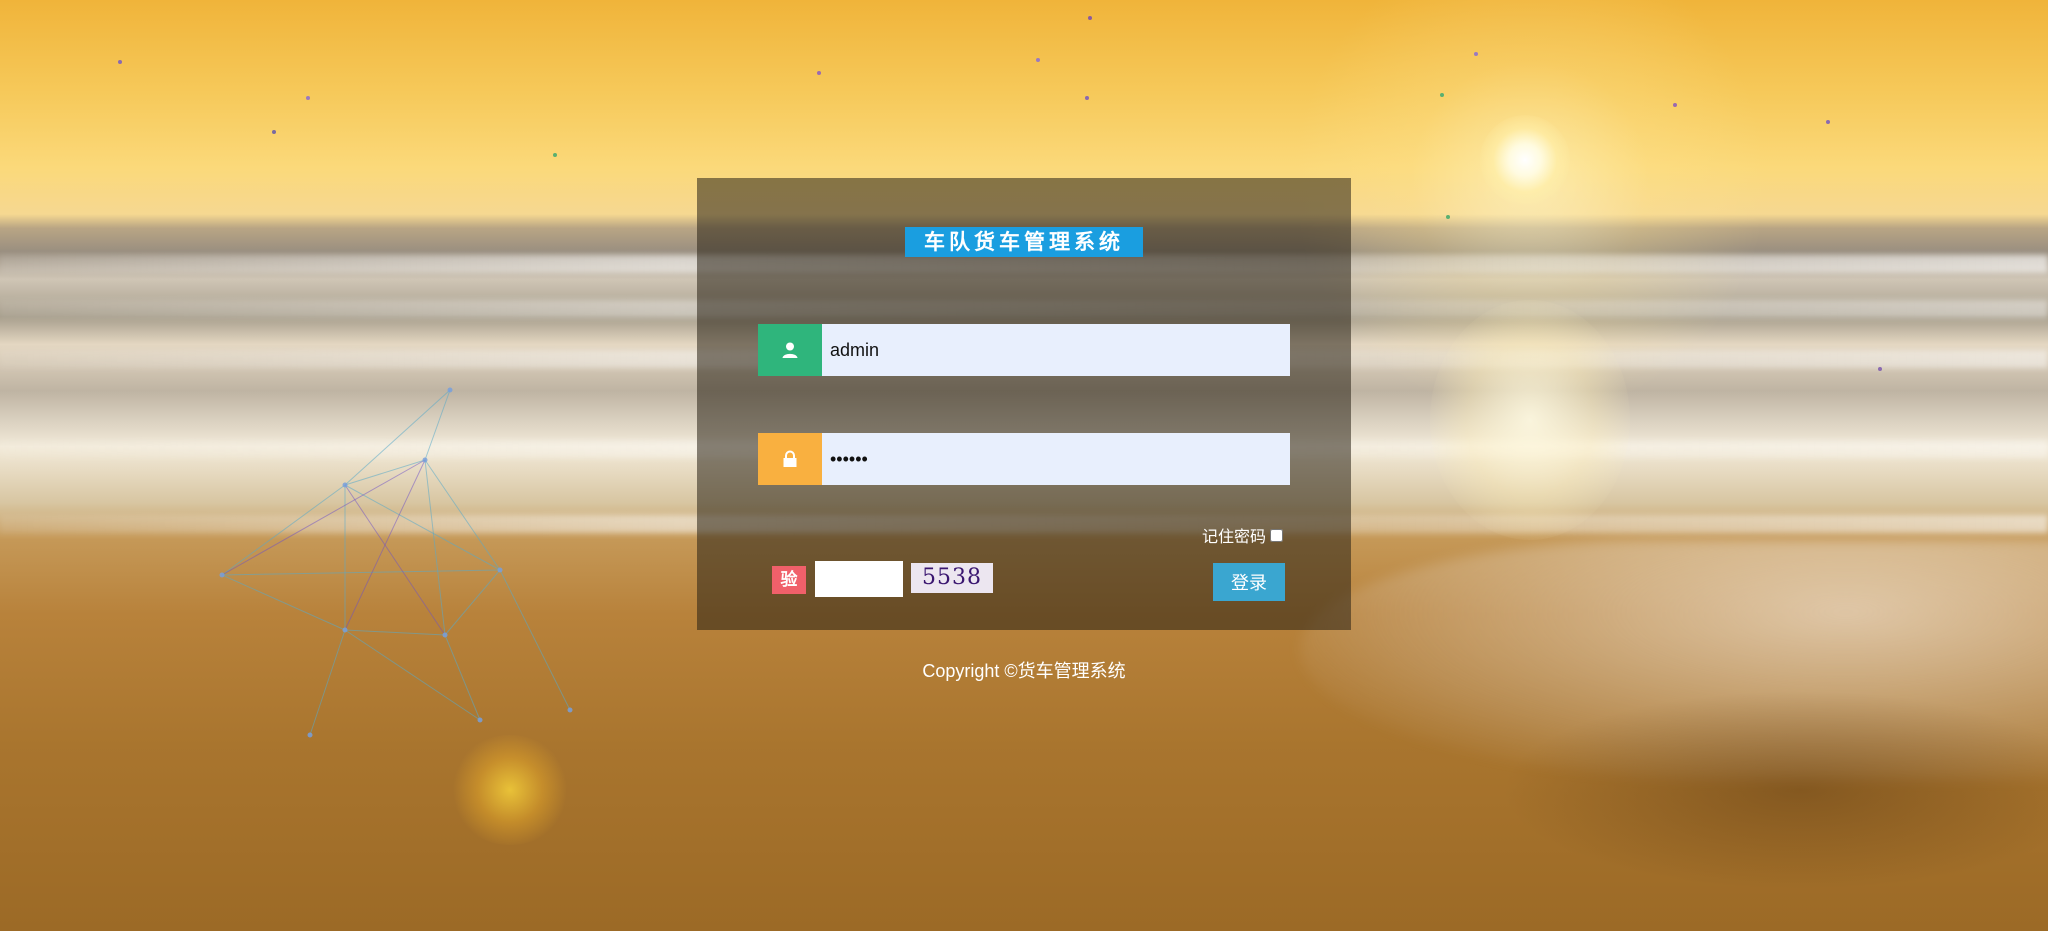 The height and width of the screenshot is (931, 2048). Describe the element at coordinates (859, 579) in the screenshot. I see `captcha-input` at that location.